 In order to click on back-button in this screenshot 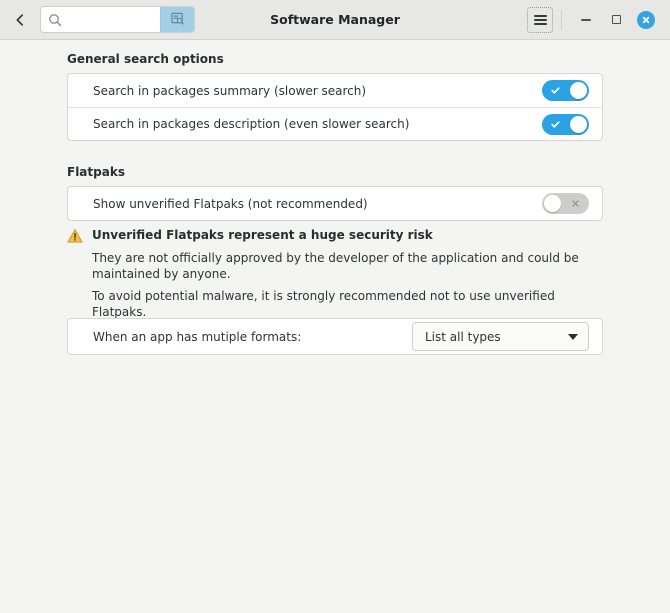, I will do `click(20, 20)`.